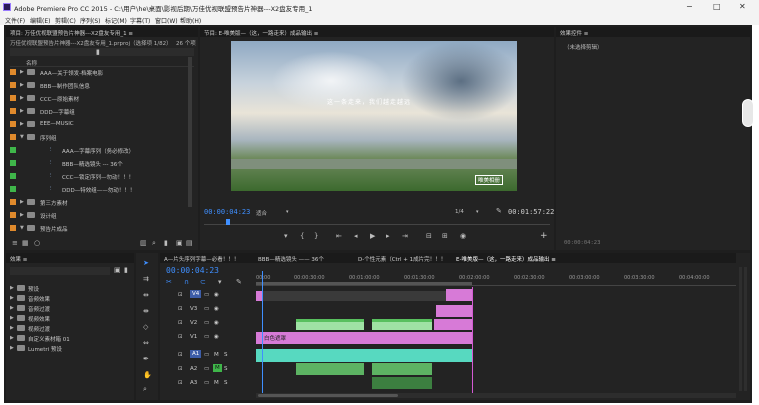 The width and height of the screenshot is (759, 405). I want to click on icon-view-icon: ▦, so click(25, 243).